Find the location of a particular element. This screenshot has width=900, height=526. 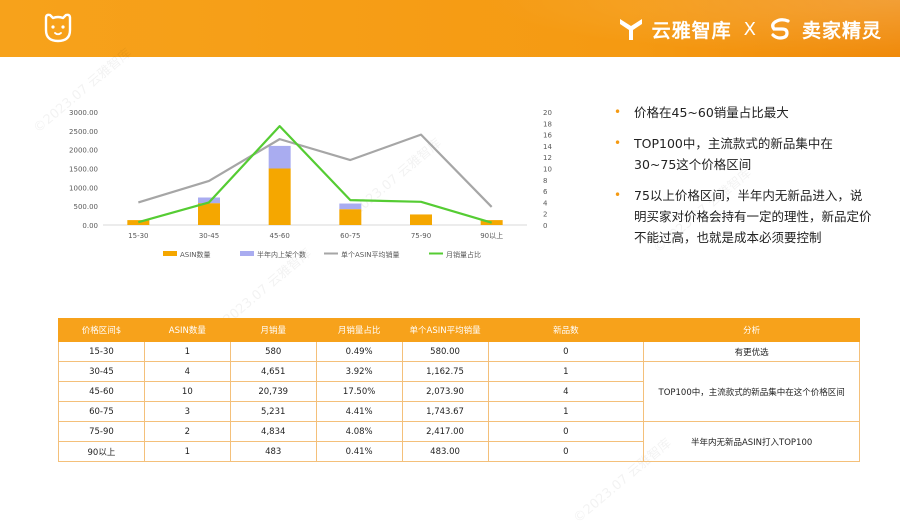

legend-label: 单个ASIN平均销量 is located at coordinates (370, 254).